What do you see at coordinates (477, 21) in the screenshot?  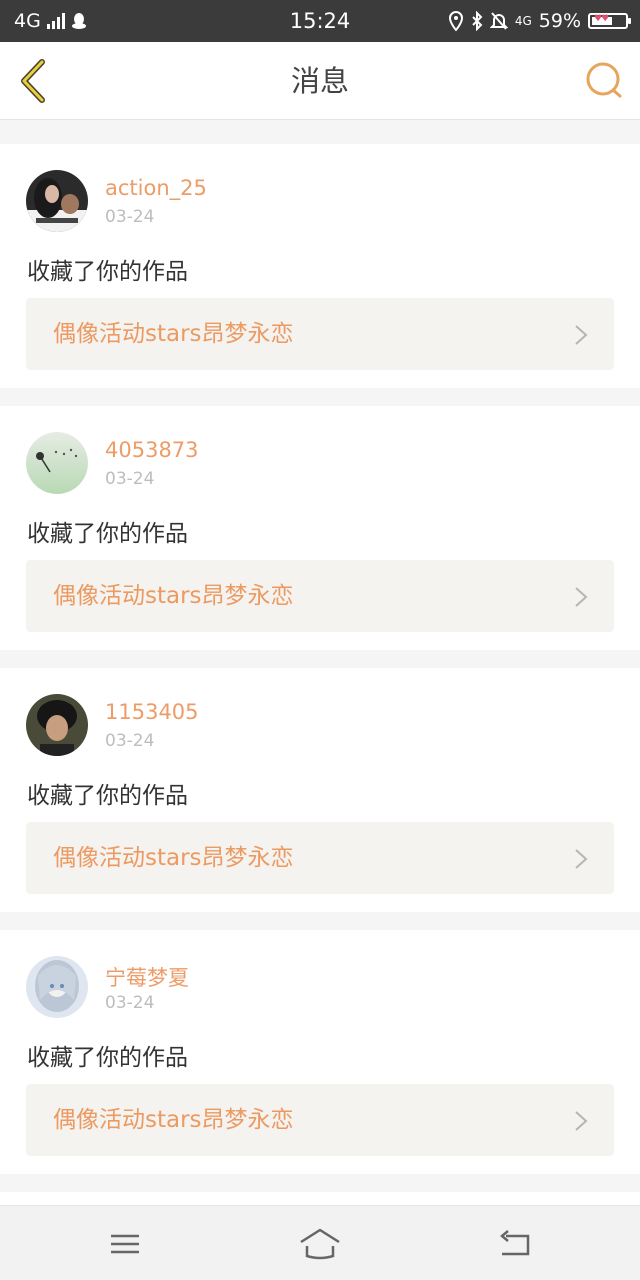 I see `bluetooth-icon` at bounding box center [477, 21].